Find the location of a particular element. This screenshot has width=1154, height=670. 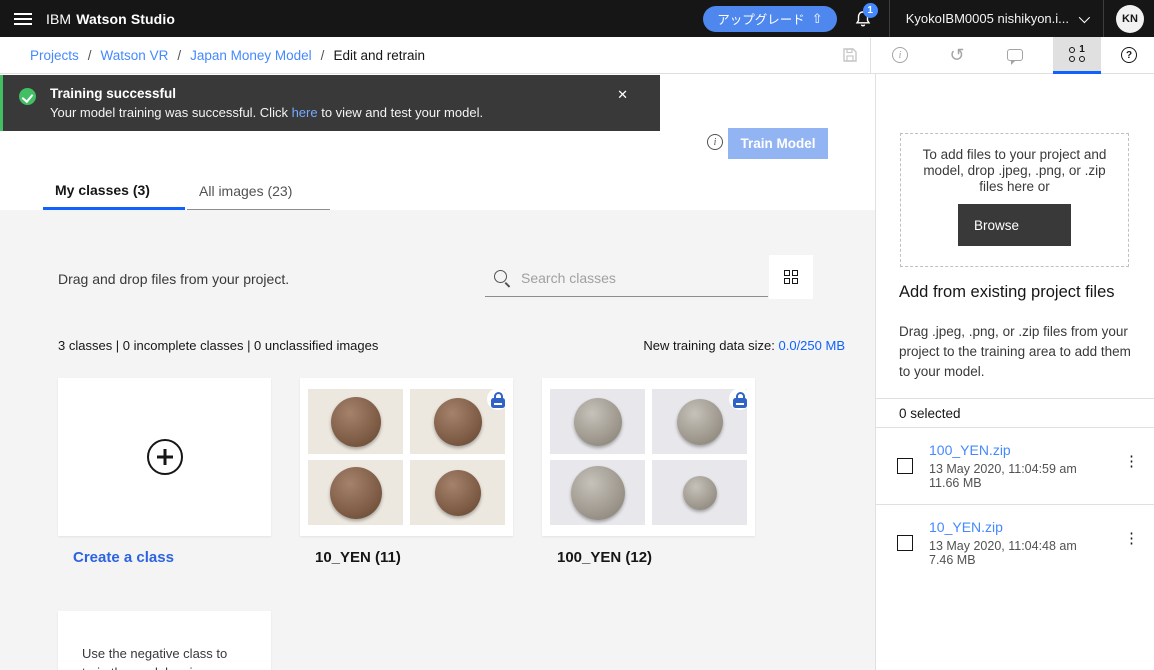

search-classes is located at coordinates (626, 278).